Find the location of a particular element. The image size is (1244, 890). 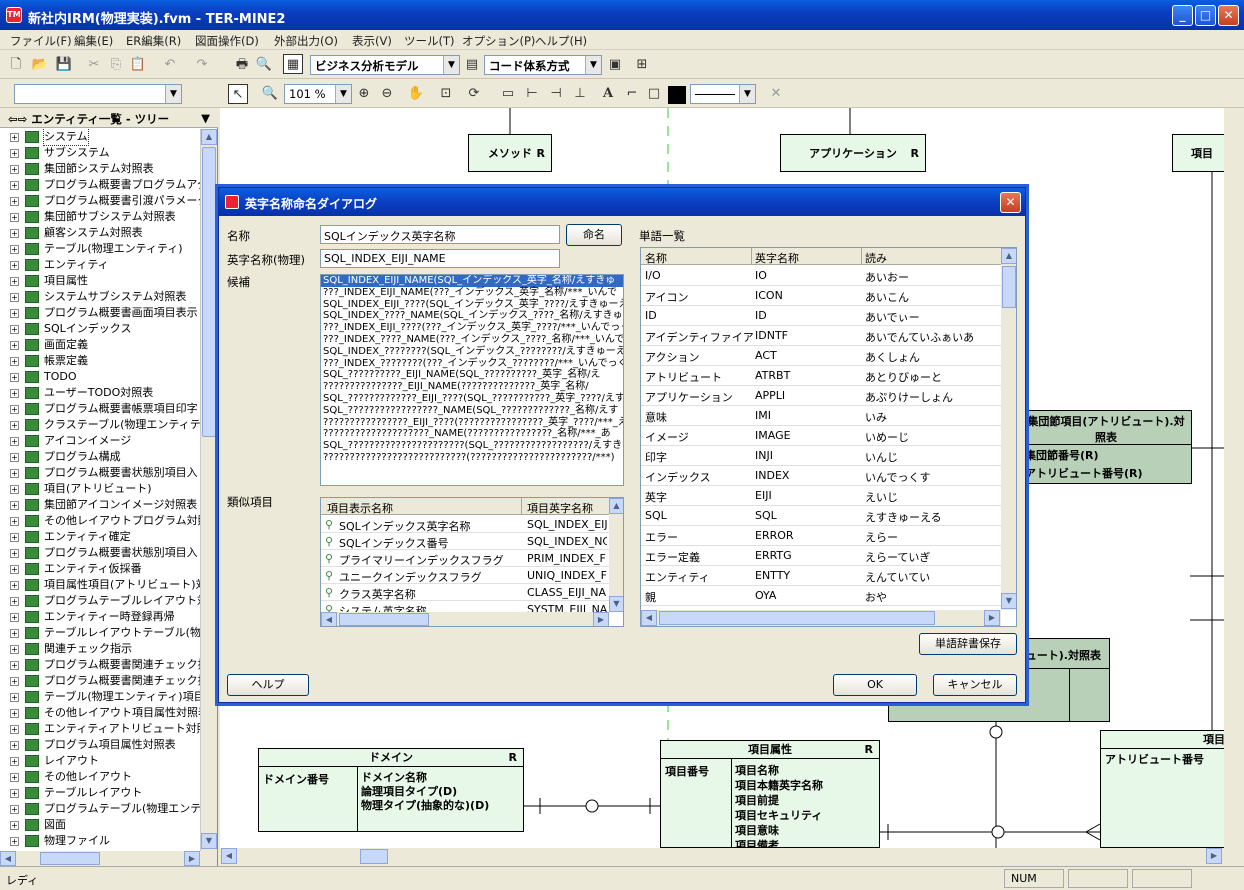

model-icon: ▦ is located at coordinates (293, 64).